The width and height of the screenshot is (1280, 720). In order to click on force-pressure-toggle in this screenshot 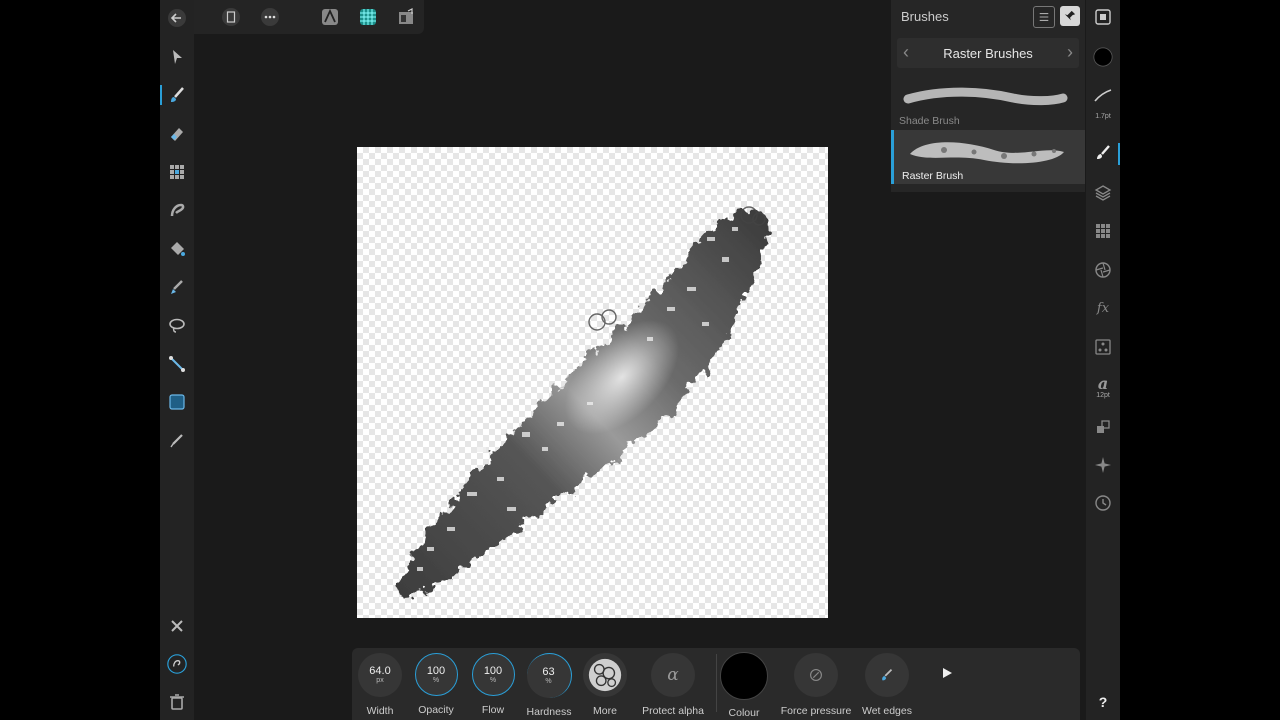, I will do `click(816, 675)`.